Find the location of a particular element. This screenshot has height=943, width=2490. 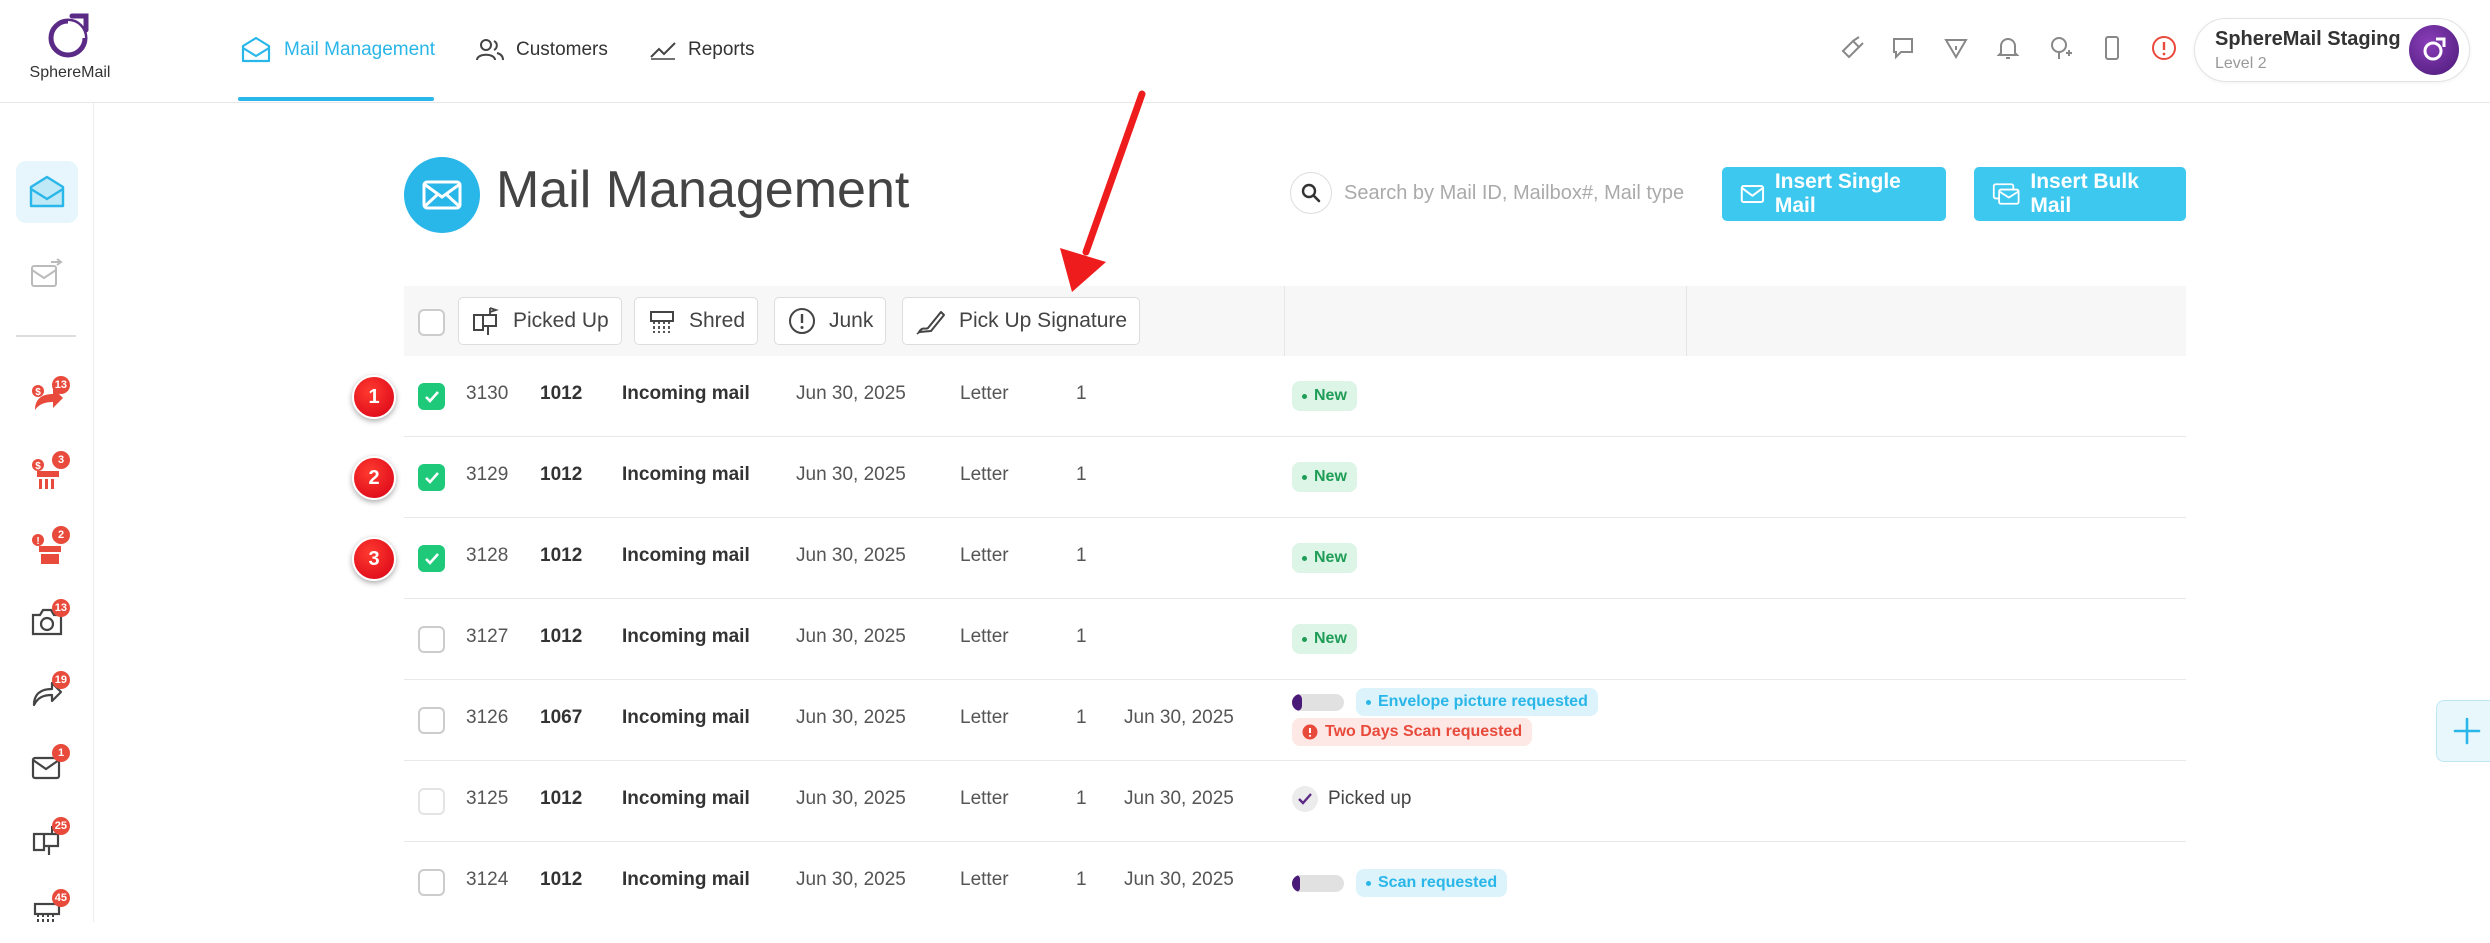

status-badge: Scan requested is located at coordinates (1432, 883).